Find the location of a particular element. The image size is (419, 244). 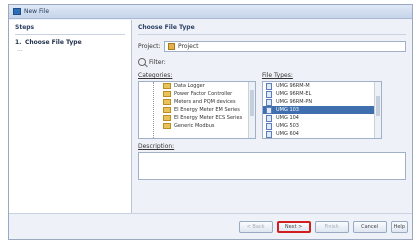

file-type-label: UMG 96RM-EL is located at coordinates (294, 94).